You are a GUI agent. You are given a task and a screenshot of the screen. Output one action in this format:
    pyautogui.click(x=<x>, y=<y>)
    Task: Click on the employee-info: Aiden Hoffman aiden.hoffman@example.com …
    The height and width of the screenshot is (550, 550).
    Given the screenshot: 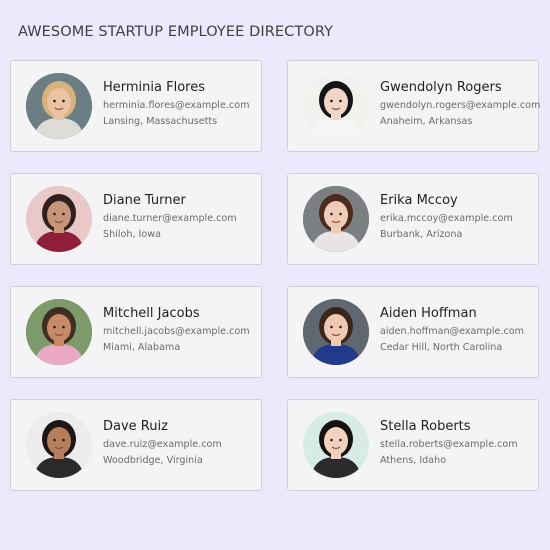 What is the action you would take?
    pyautogui.click(x=452, y=330)
    